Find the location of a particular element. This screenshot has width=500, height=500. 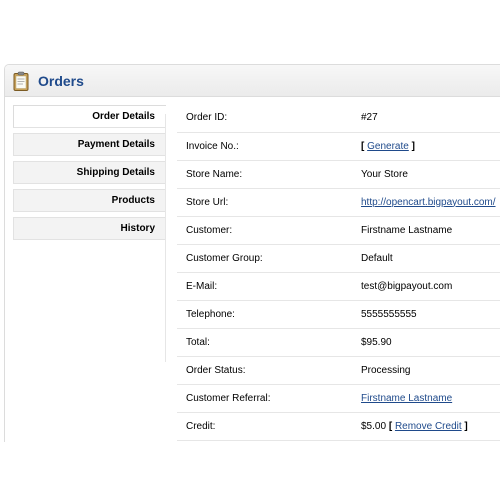

customer-group-value: Default is located at coordinates (426, 258).